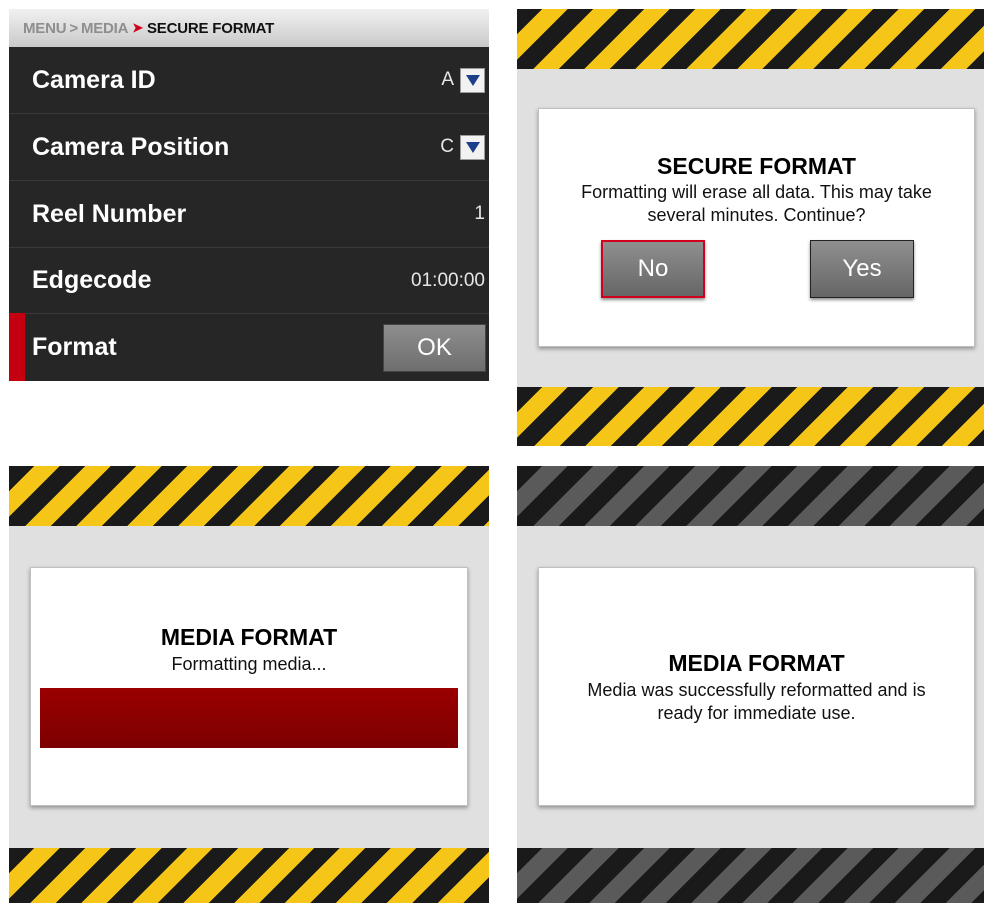 This screenshot has height=903, width=985. What do you see at coordinates (862, 269) in the screenshot?
I see `yes-button: Yes` at bounding box center [862, 269].